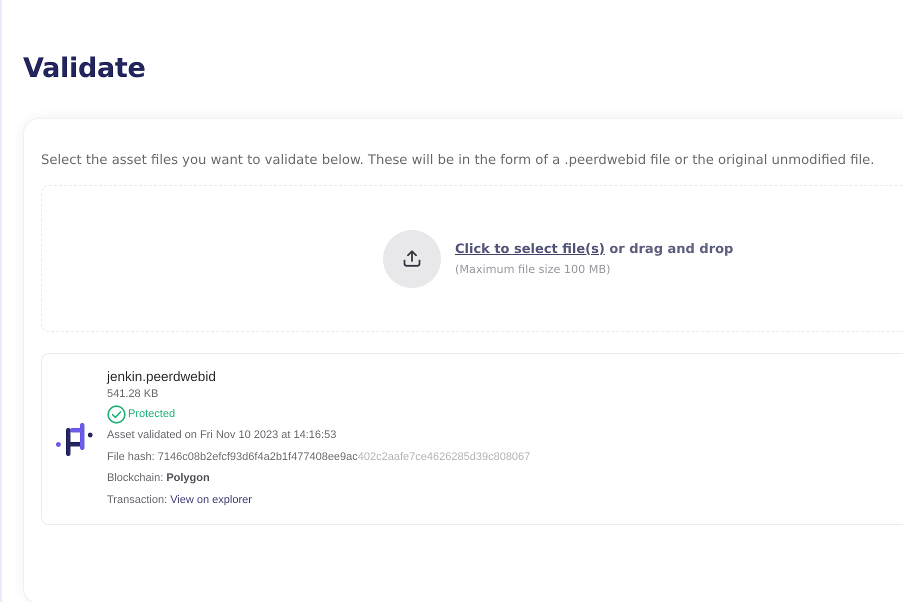  What do you see at coordinates (533, 269) in the screenshot?
I see `file-size-limit: (Maximum file size 100 MB)` at bounding box center [533, 269].